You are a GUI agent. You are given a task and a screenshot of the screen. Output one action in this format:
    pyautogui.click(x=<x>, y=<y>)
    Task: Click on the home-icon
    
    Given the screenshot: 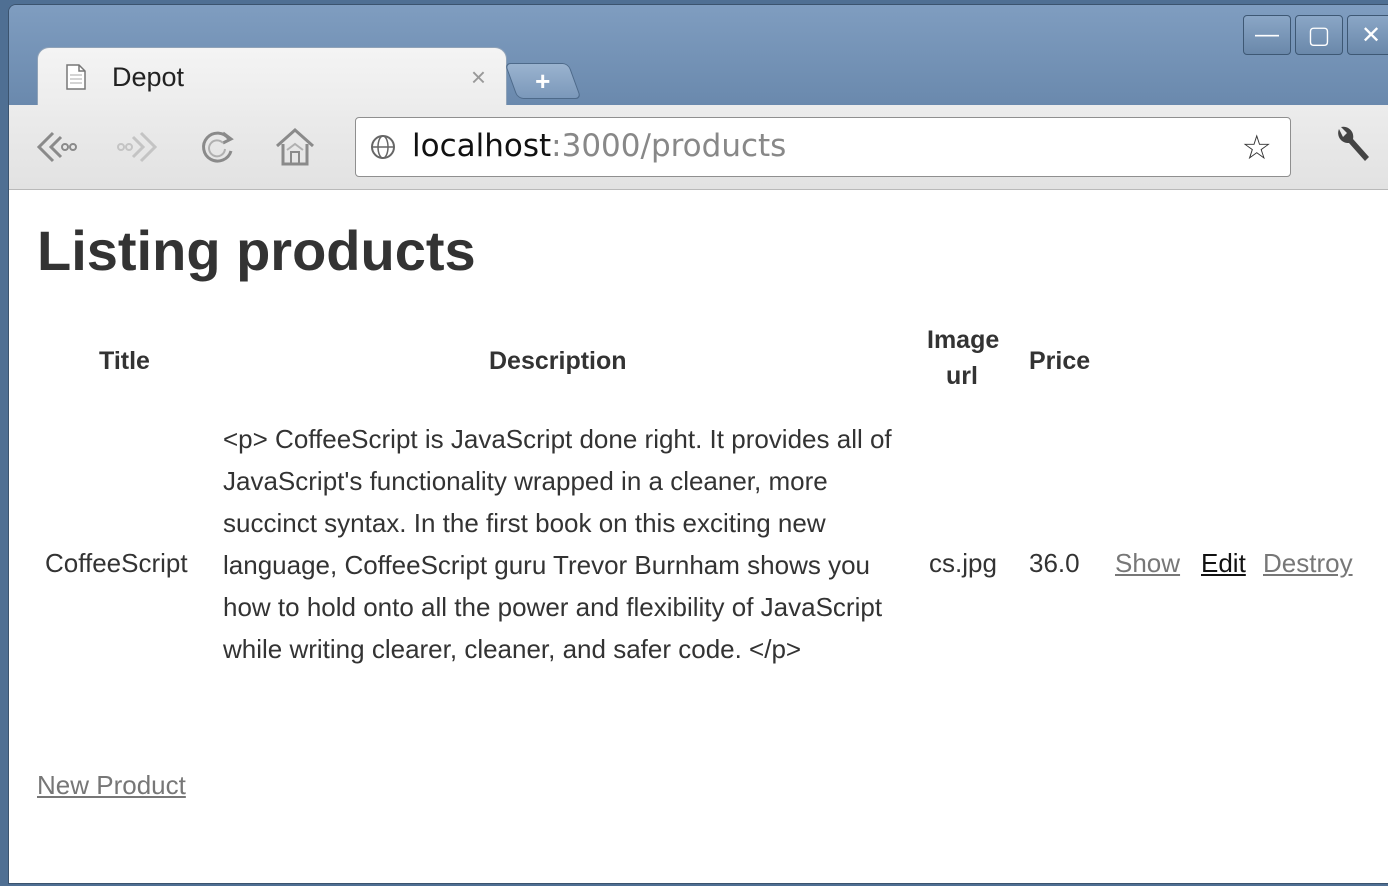 What is the action you would take?
    pyautogui.click(x=295, y=146)
    